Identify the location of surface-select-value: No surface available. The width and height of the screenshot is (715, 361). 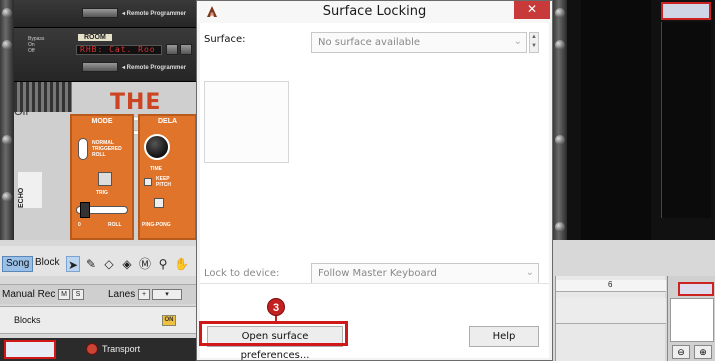
(369, 42).